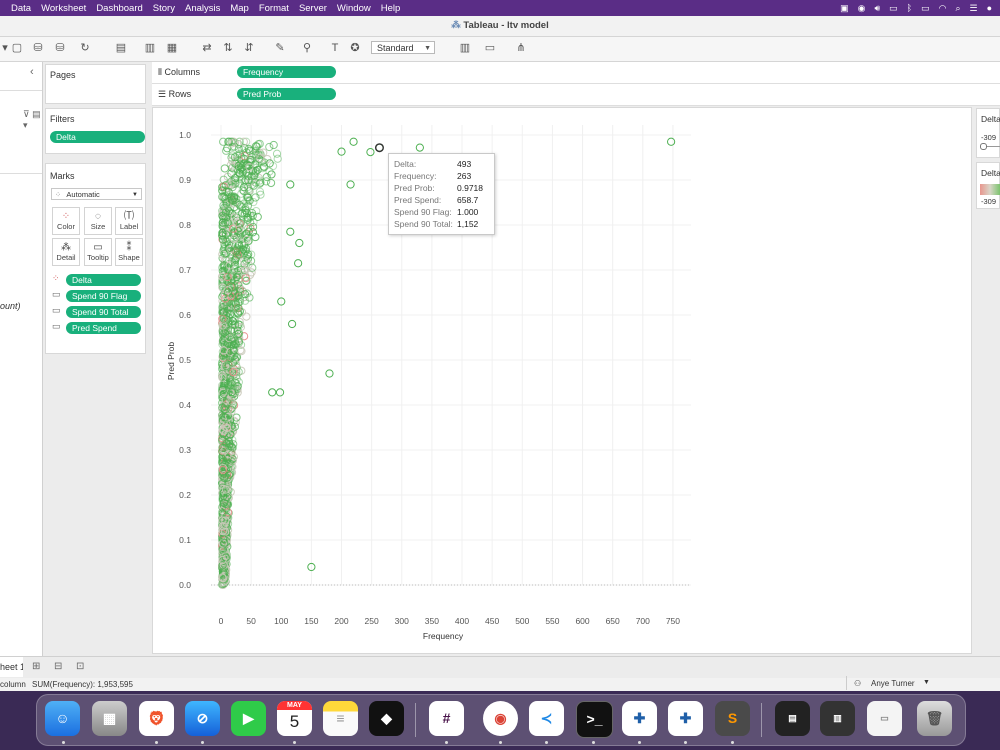  What do you see at coordinates (160, 72) in the screenshot?
I see `columns-icon: ⦀` at bounding box center [160, 72].